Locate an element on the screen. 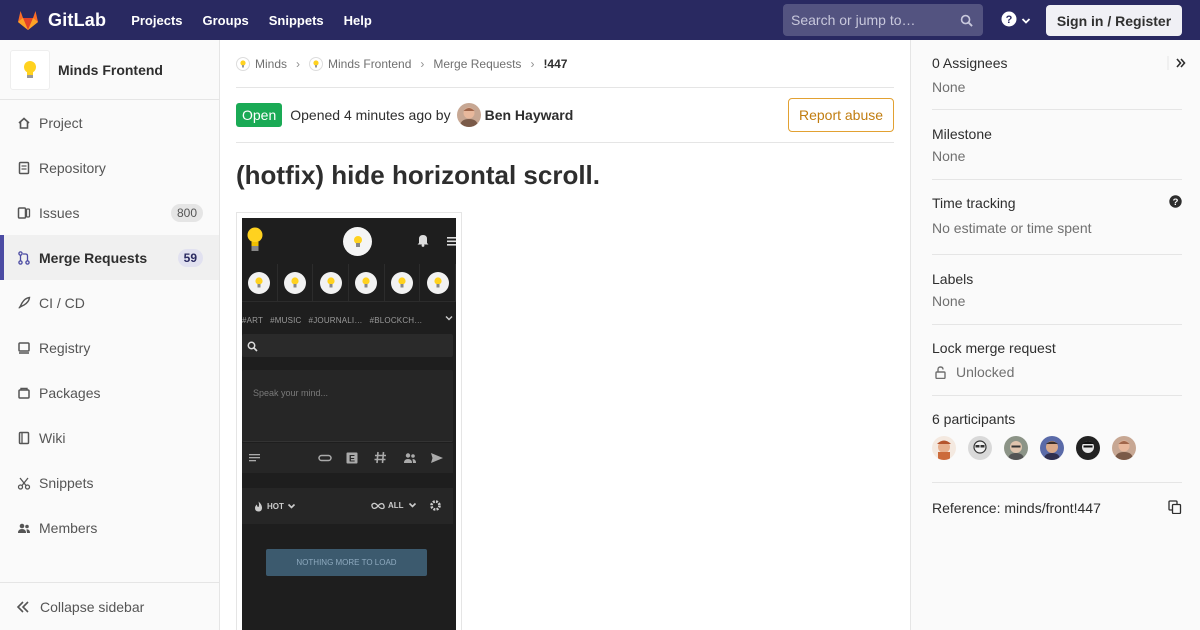 This screenshot has width=1200, height=630. sidebar-item-label: Members is located at coordinates (68, 527).